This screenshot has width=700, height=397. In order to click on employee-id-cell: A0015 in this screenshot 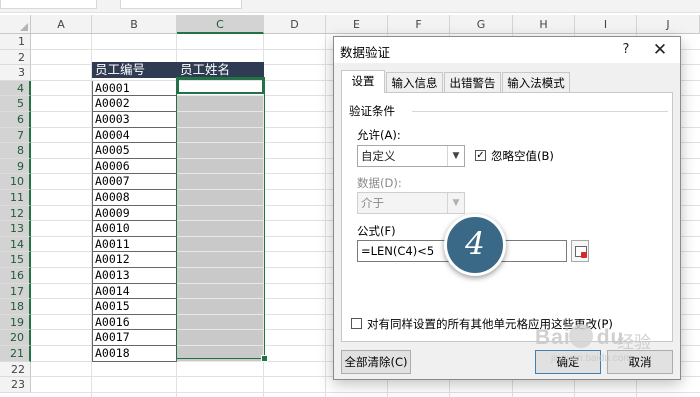, I will do `click(134, 307)`.